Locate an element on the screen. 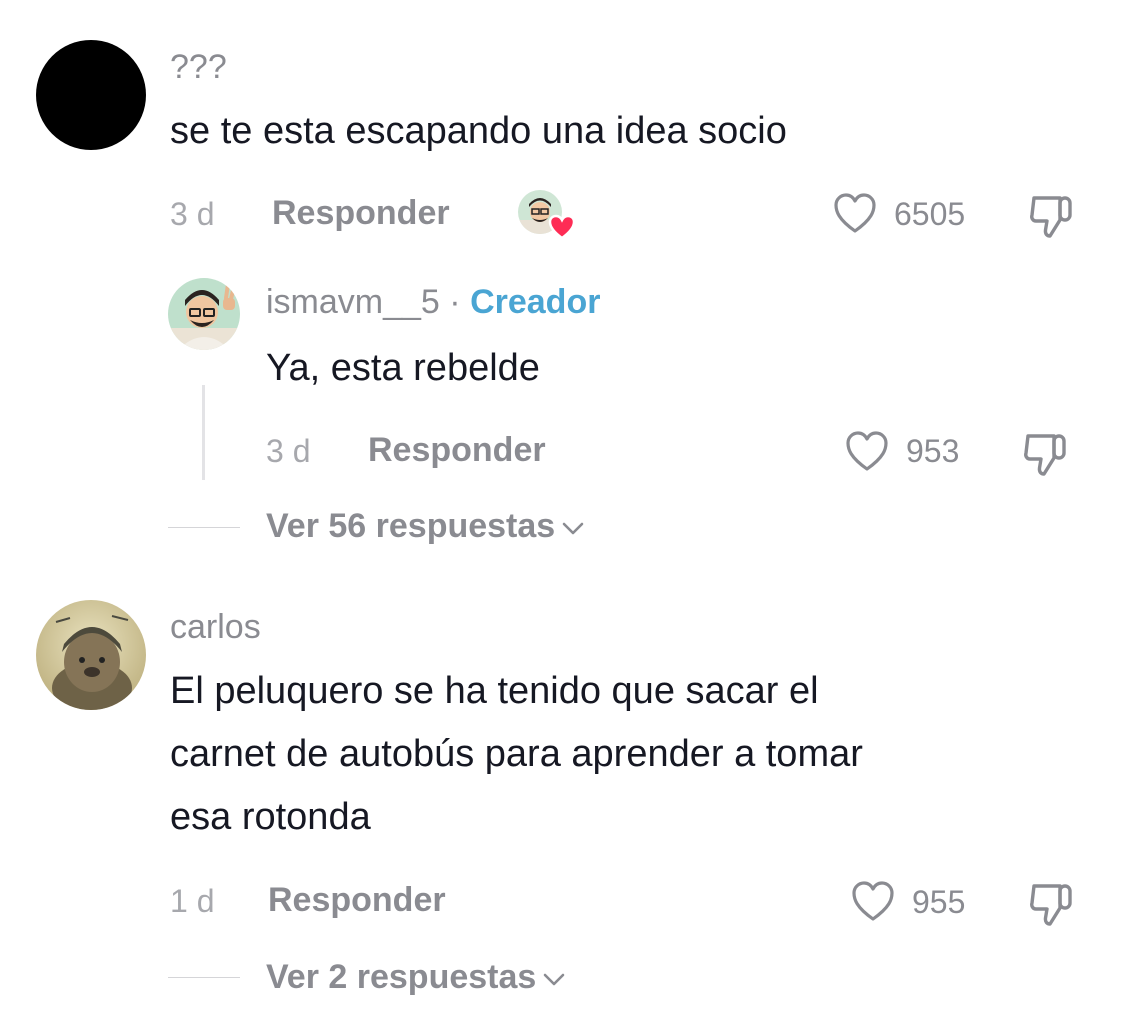  thread-line is located at coordinates (203, 432).